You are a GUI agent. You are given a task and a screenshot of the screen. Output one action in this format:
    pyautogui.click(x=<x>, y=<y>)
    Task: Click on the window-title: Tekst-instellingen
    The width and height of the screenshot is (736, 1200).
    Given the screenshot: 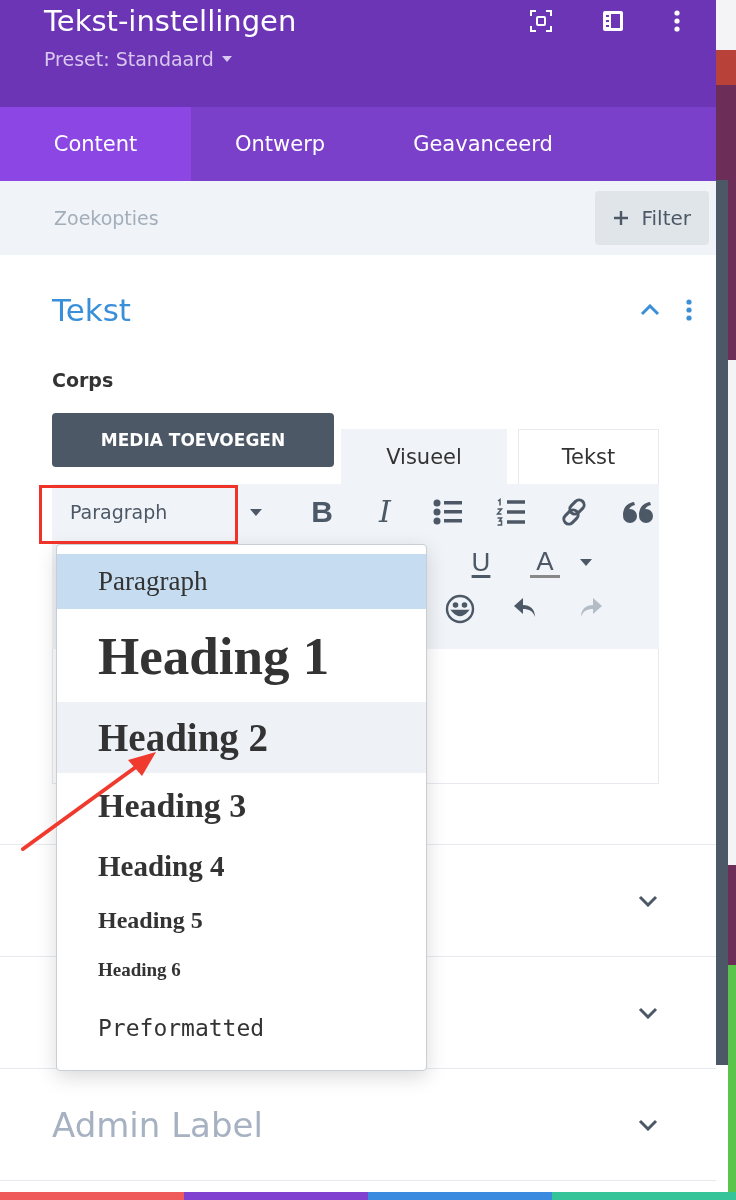 What is the action you would take?
    pyautogui.click(x=170, y=21)
    